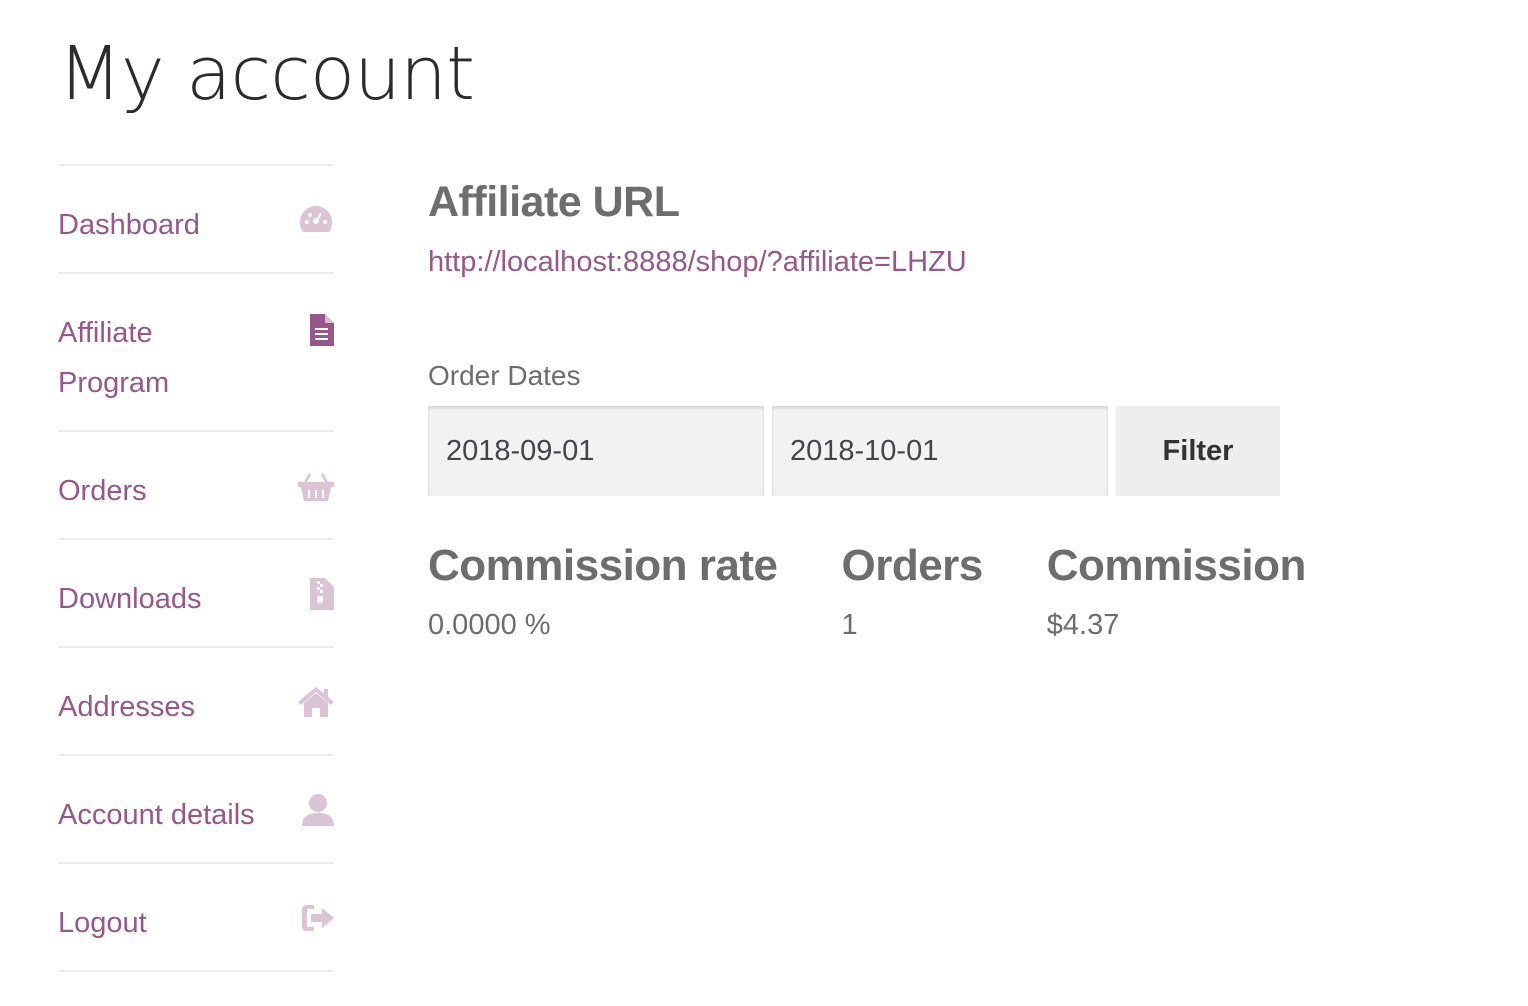  What do you see at coordinates (849, 625) in the screenshot?
I see `orders-value: 1` at bounding box center [849, 625].